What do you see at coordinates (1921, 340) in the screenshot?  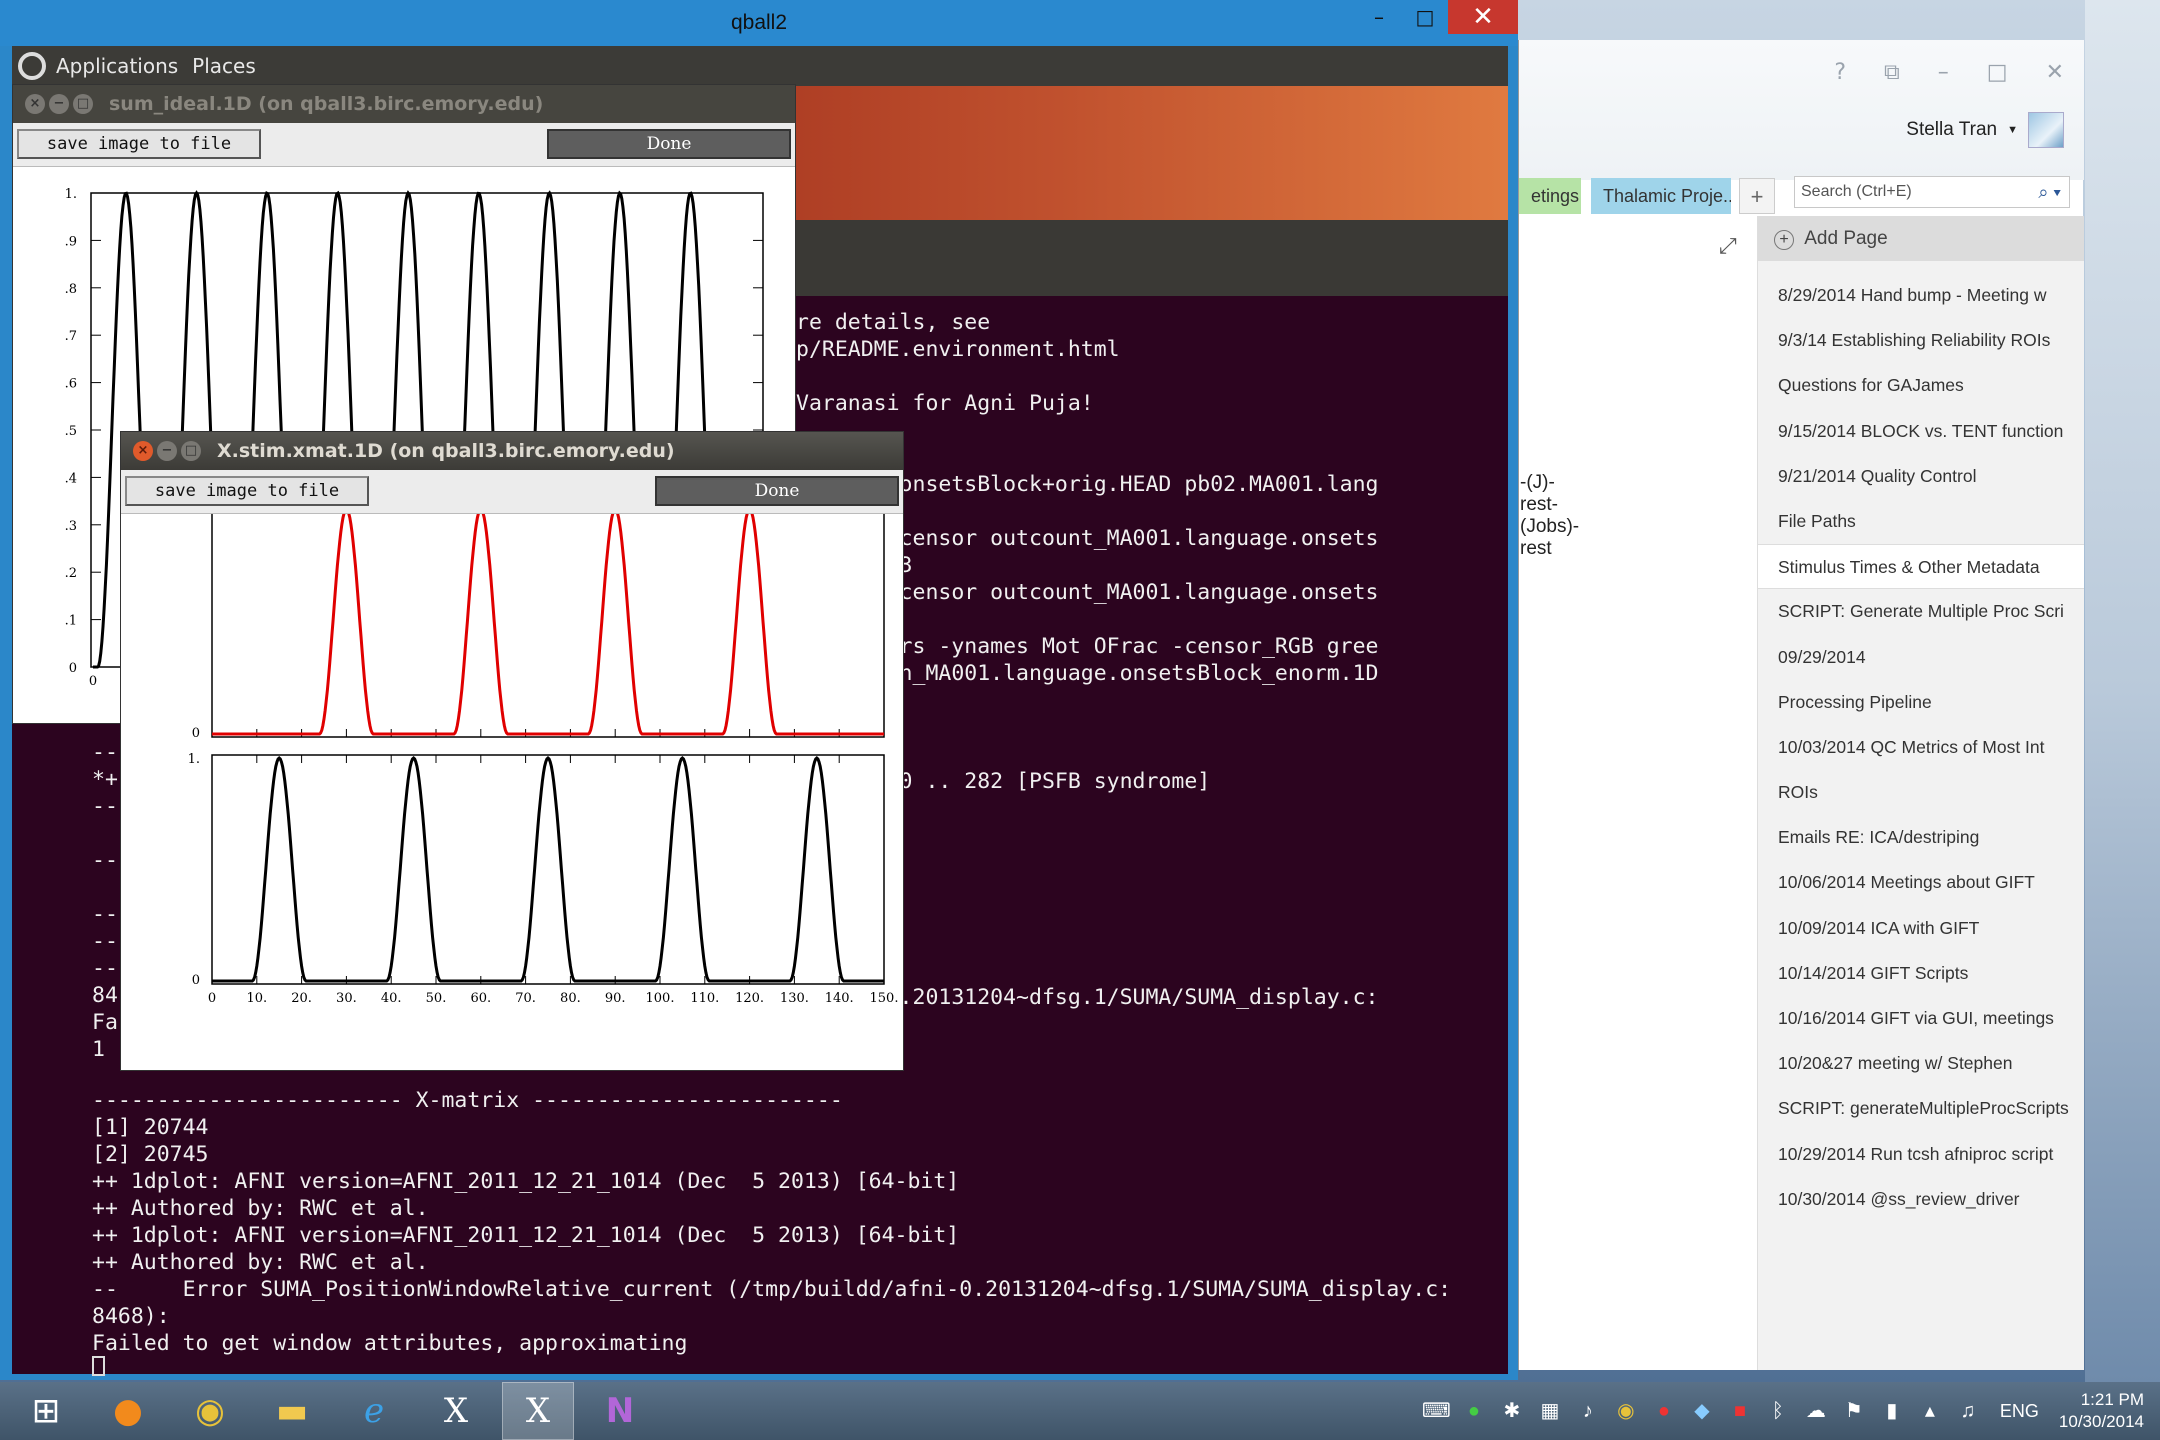 I see `page-list-item: 9/3/14 Establishing Reliability ROIs` at bounding box center [1921, 340].